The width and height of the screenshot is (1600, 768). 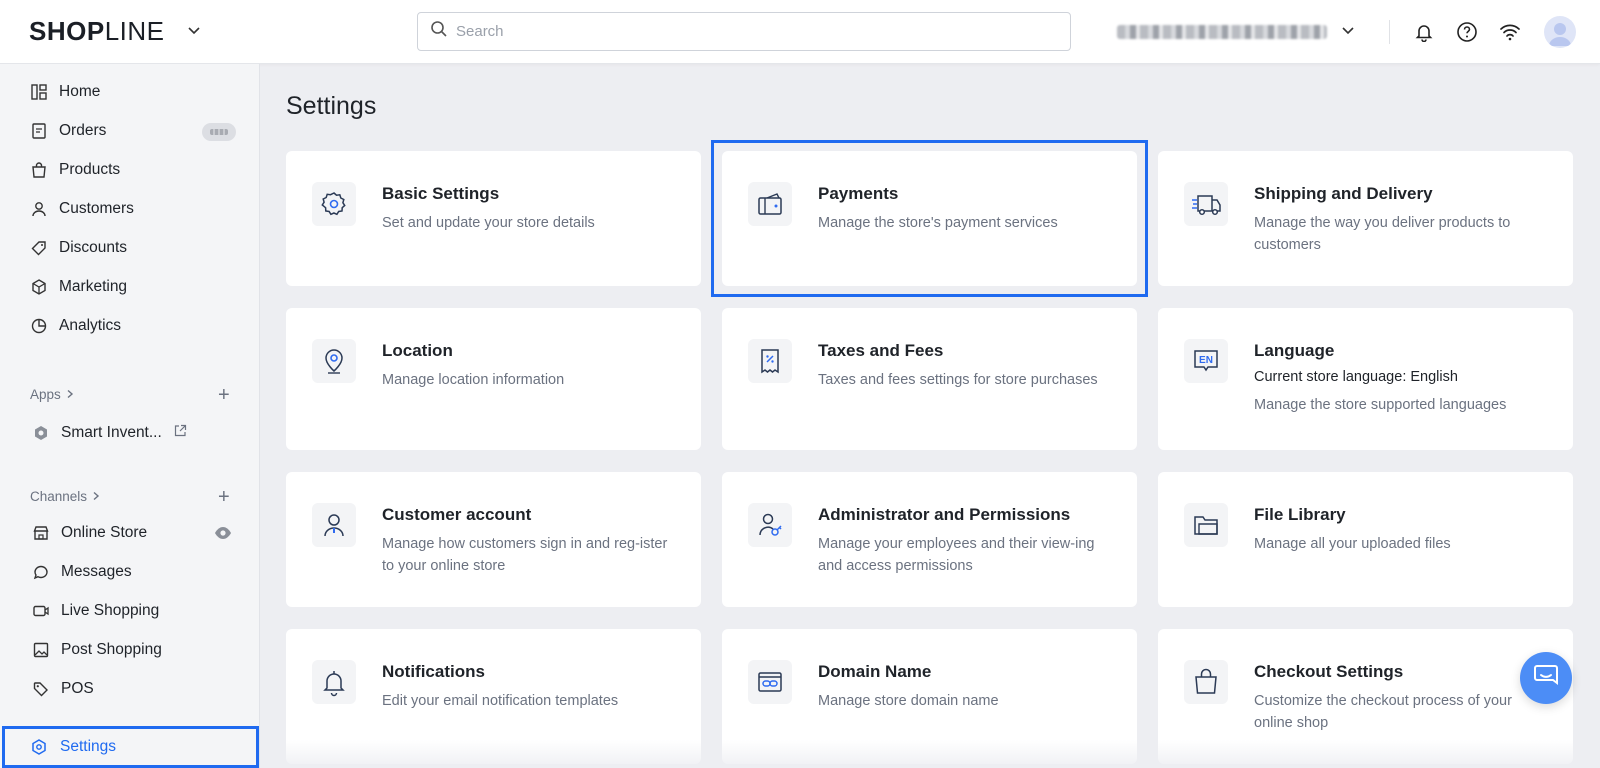 I want to click on channels-section-header: Channels, so click(x=65, y=496).